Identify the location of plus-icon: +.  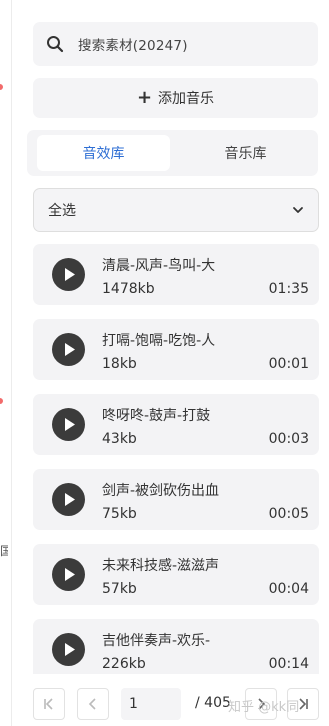
(144, 97).